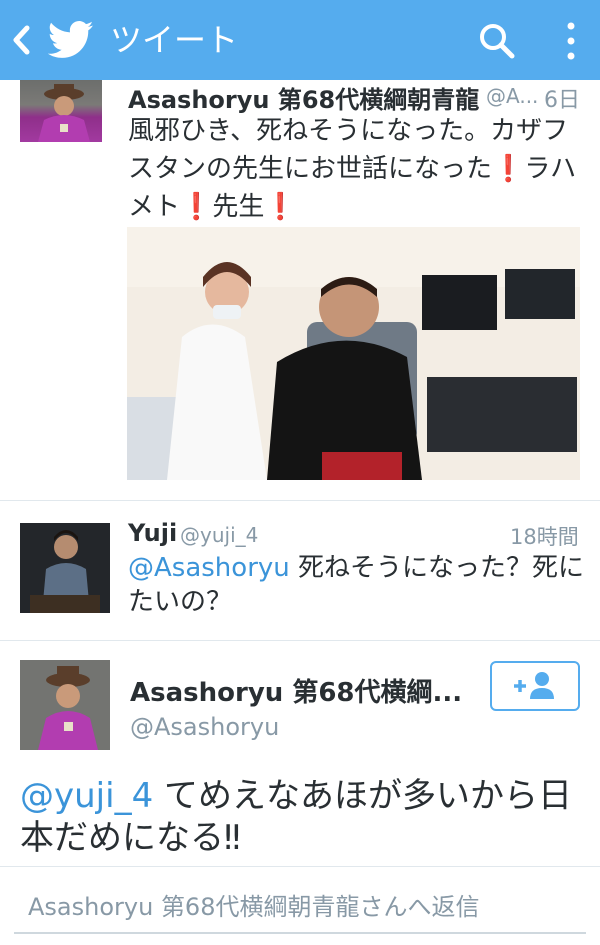 This screenshot has width=600, height=945. I want to click on tweet-author-name: Yuji, so click(152, 533).